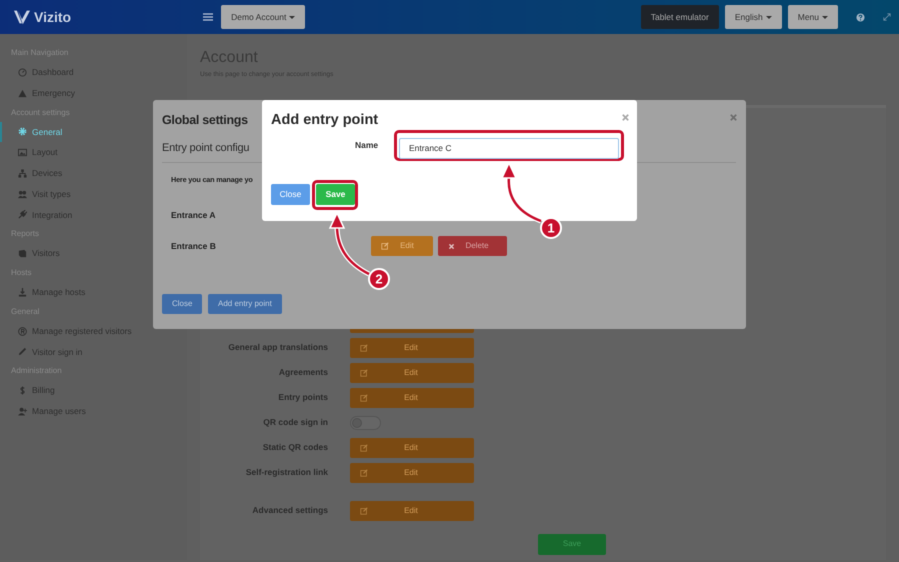  What do you see at coordinates (208, 17) in the screenshot?
I see `menu-icon` at bounding box center [208, 17].